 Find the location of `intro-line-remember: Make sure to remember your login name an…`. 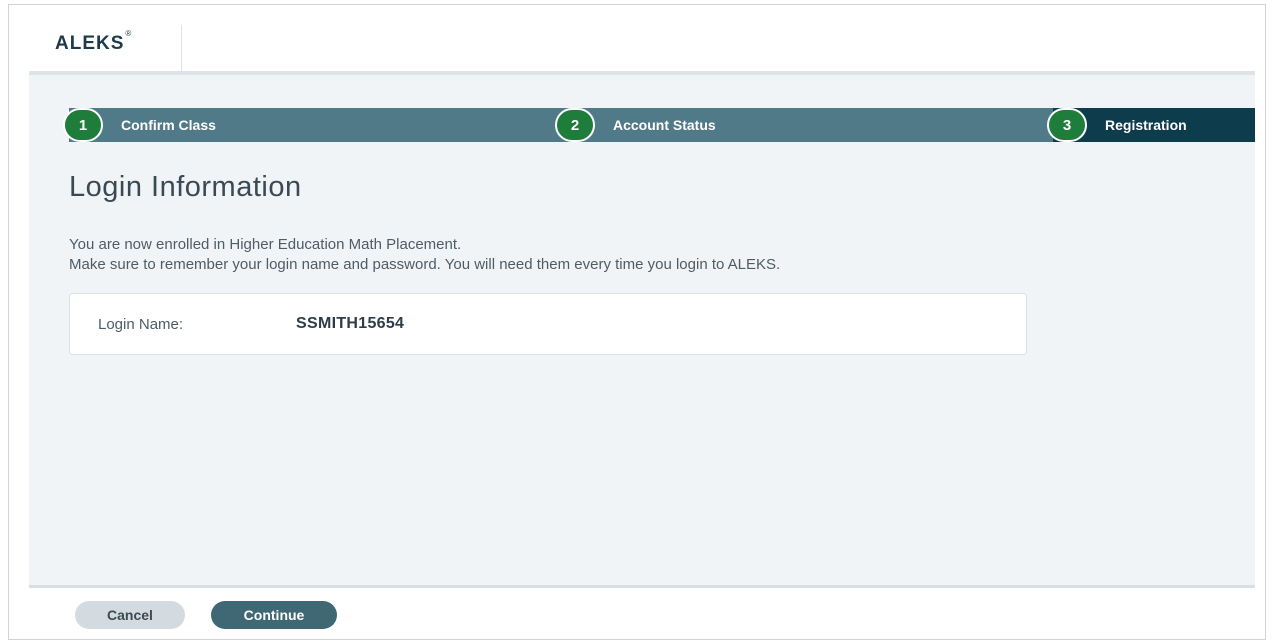

intro-line-remember: Make sure to remember your login name an… is located at coordinates (425, 264).